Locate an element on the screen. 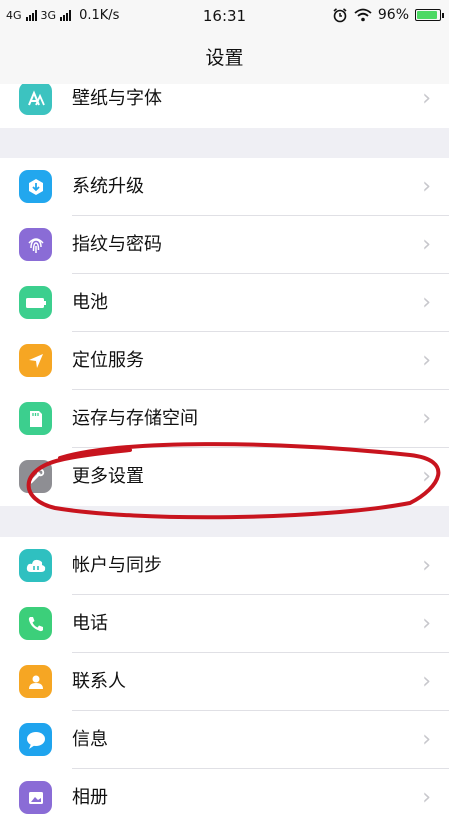 This screenshot has width=449, height=827. fingerprint-icon is located at coordinates (35, 244).